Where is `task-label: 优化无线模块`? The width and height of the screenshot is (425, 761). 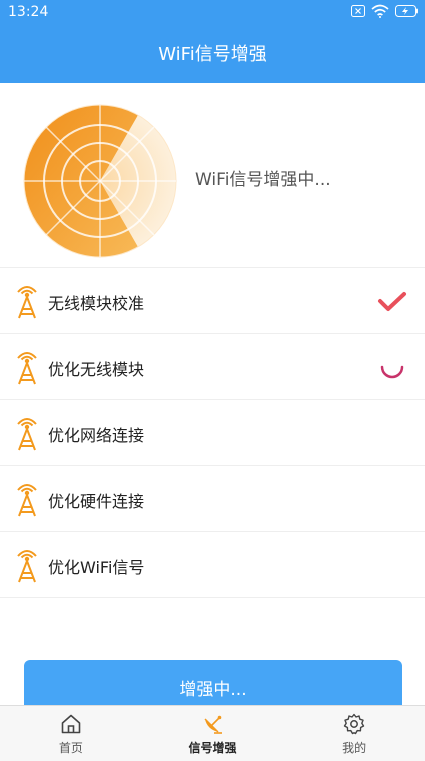
task-label: 优化无线模块 is located at coordinates (96, 369).